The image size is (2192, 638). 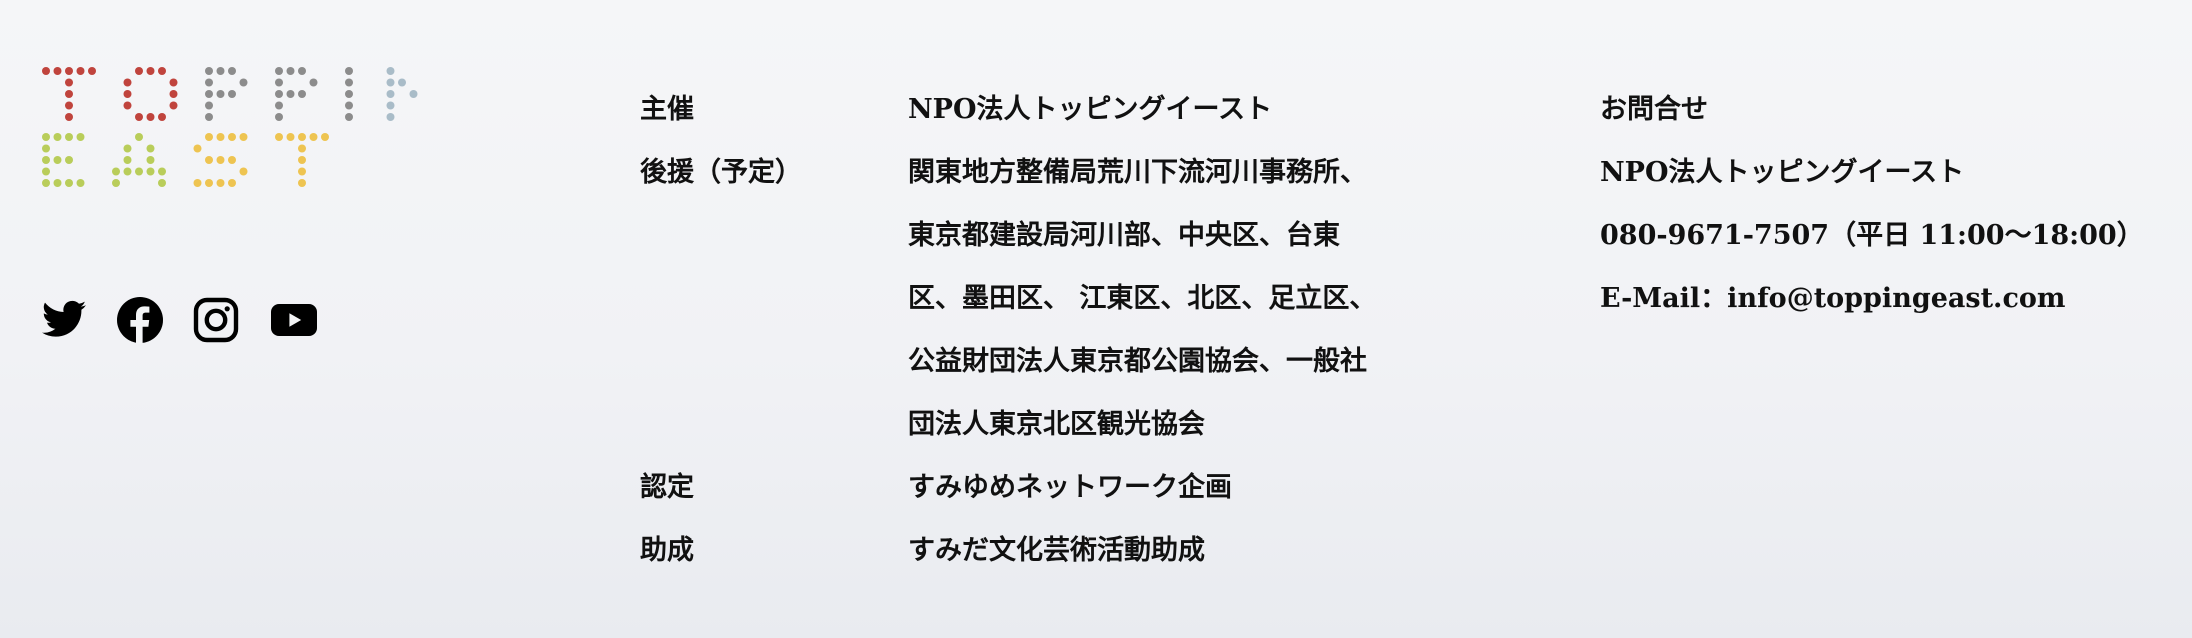 I want to click on info-row: 主催 NPO法人トッピングイースト, so click(x=1054, y=109).